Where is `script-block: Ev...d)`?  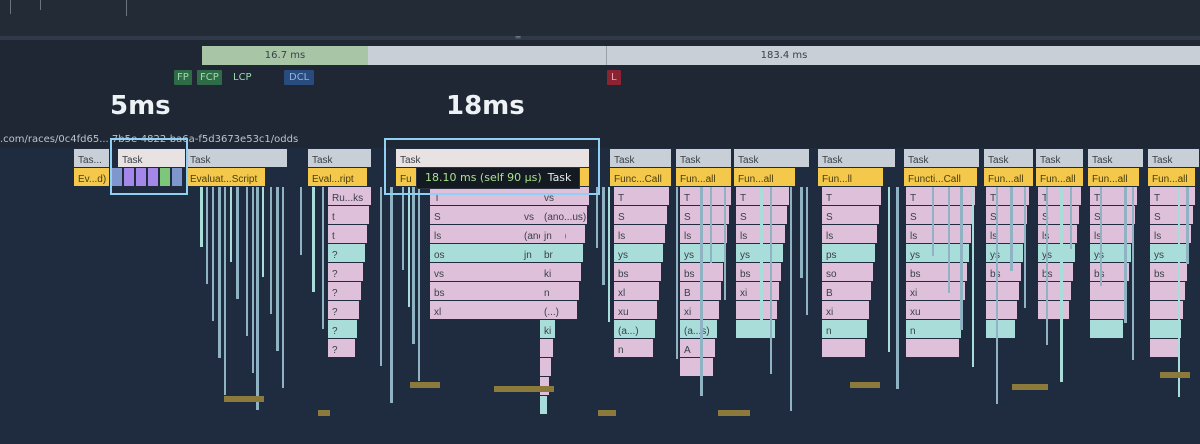
script-block: Ev...d) is located at coordinates (91, 177).